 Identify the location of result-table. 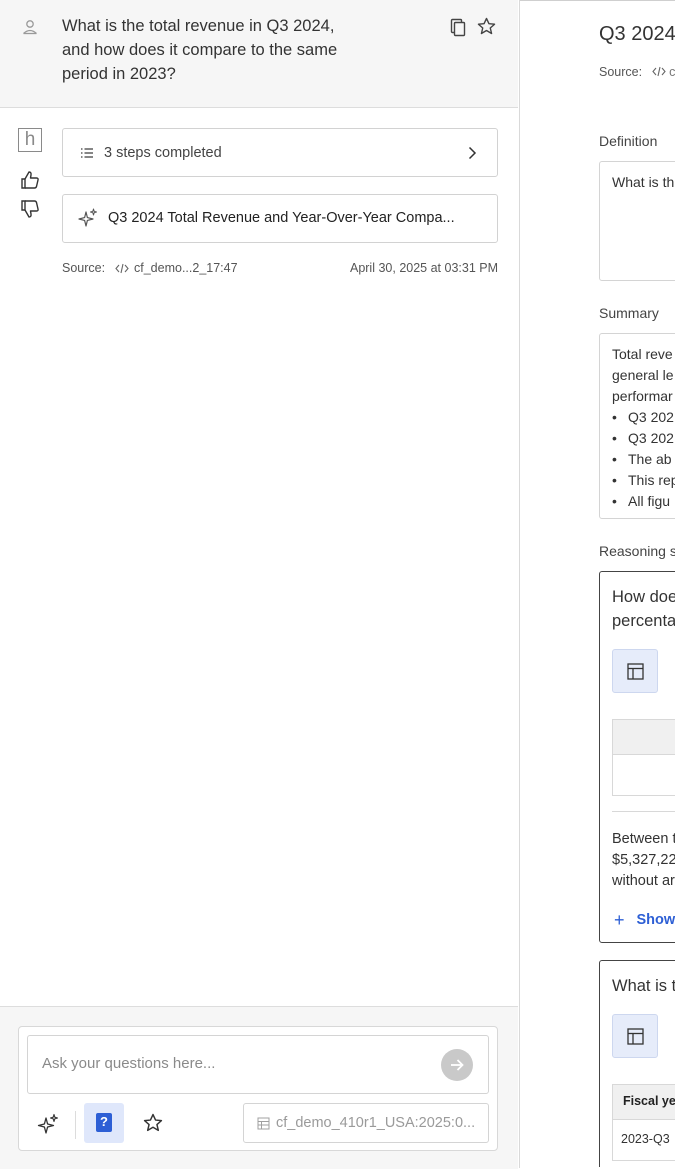
(643, 757).